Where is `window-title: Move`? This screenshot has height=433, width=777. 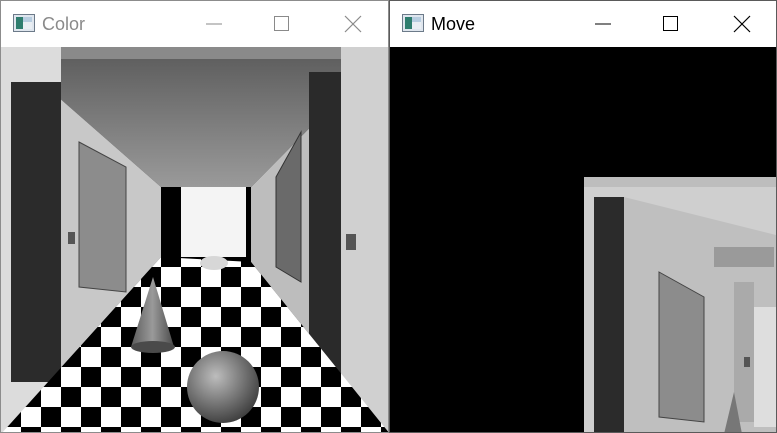 window-title: Move is located at coordinates (453, 24).